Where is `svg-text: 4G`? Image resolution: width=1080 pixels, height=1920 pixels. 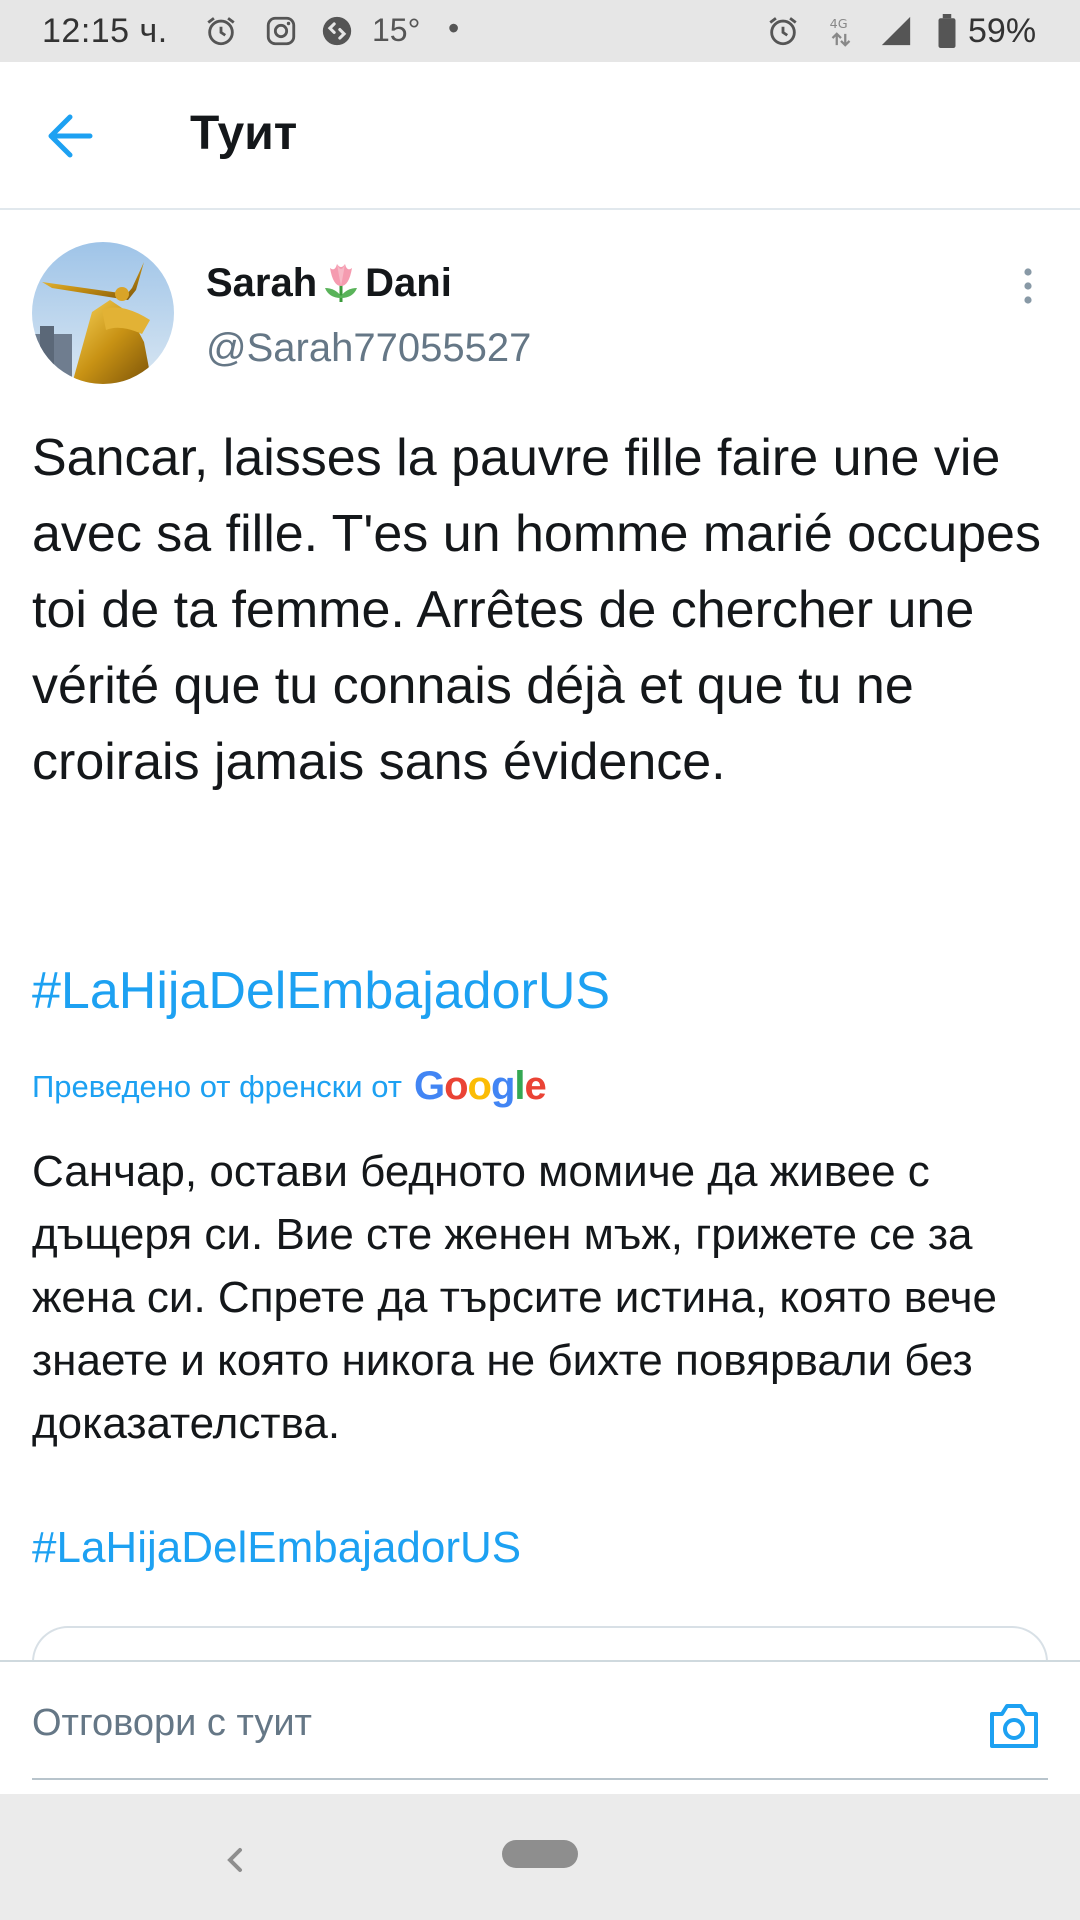 svg-text: 4G is located at coordinates (839, 24).